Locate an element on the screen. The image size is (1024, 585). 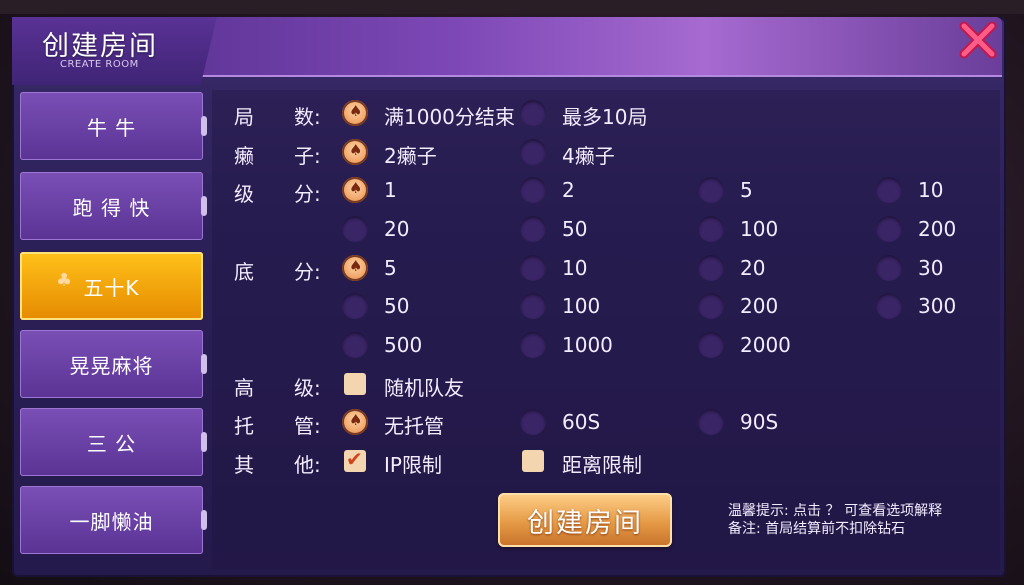
managed-option-label: 无托管 is located at coordinates (414, 426).